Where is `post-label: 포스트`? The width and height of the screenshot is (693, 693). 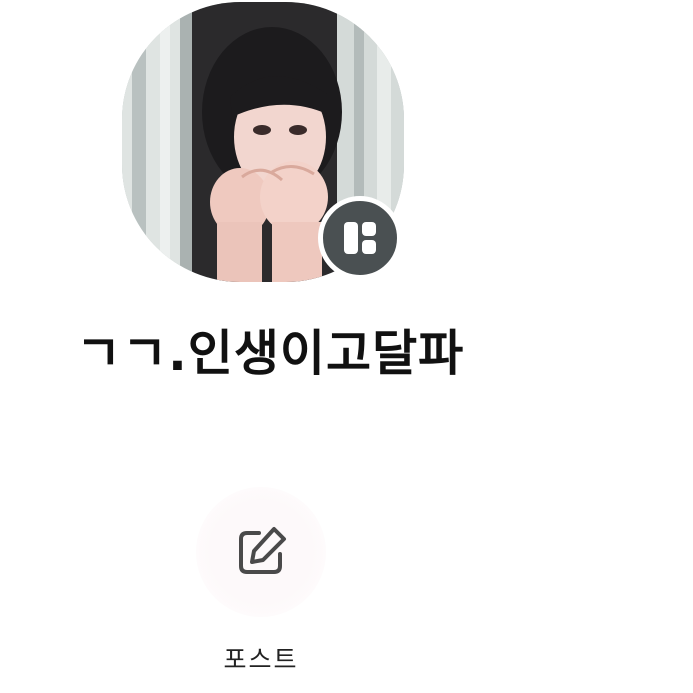 post-label: 포스트 is located at coordinates (261, 659).